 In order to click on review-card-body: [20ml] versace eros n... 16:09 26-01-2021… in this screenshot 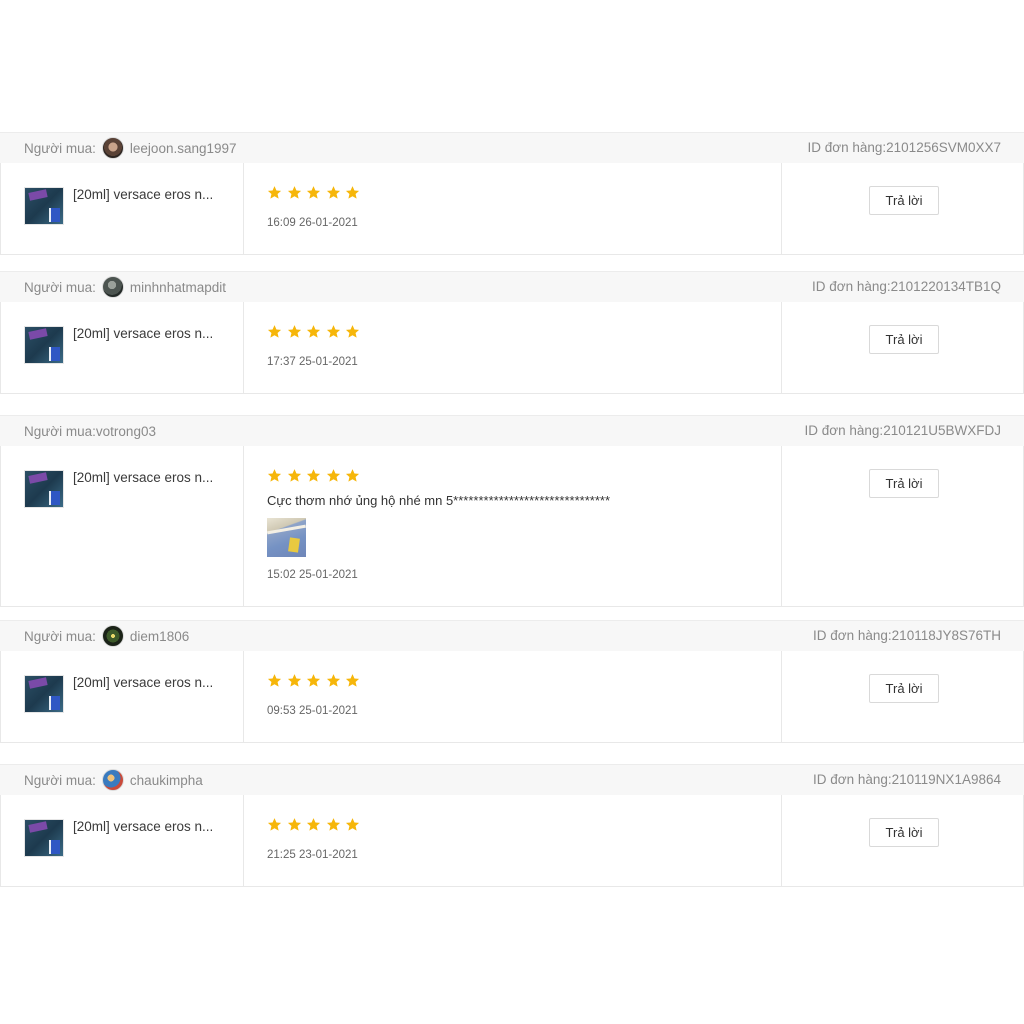, I will do `click(512, 209)`.